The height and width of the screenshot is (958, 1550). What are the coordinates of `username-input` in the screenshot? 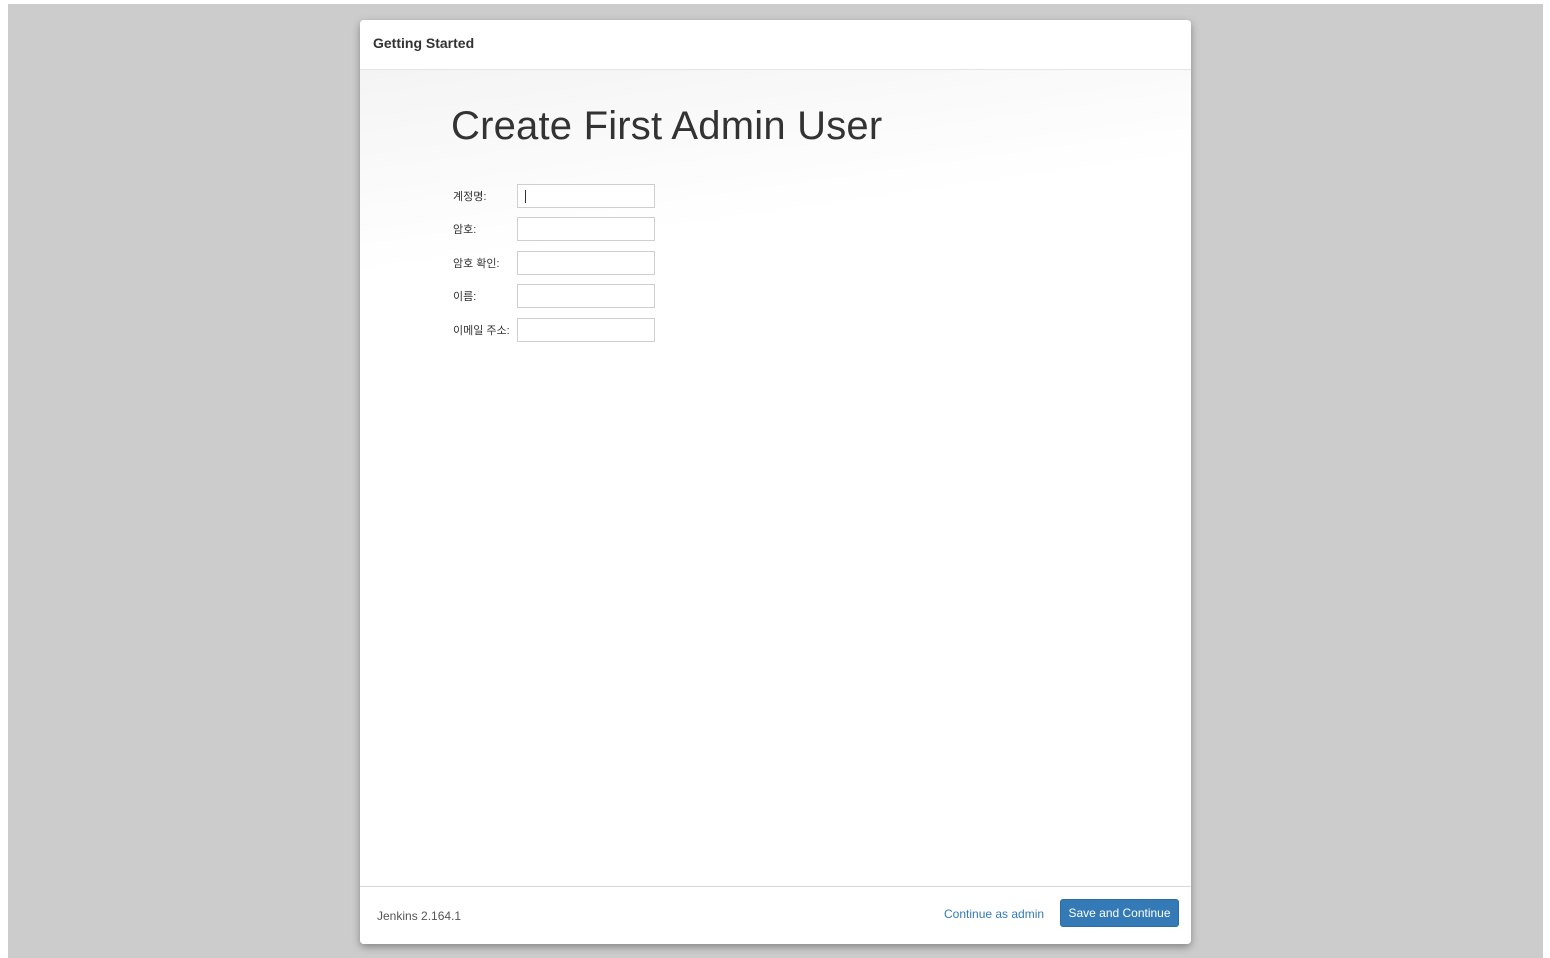 It's located at (586, 196).